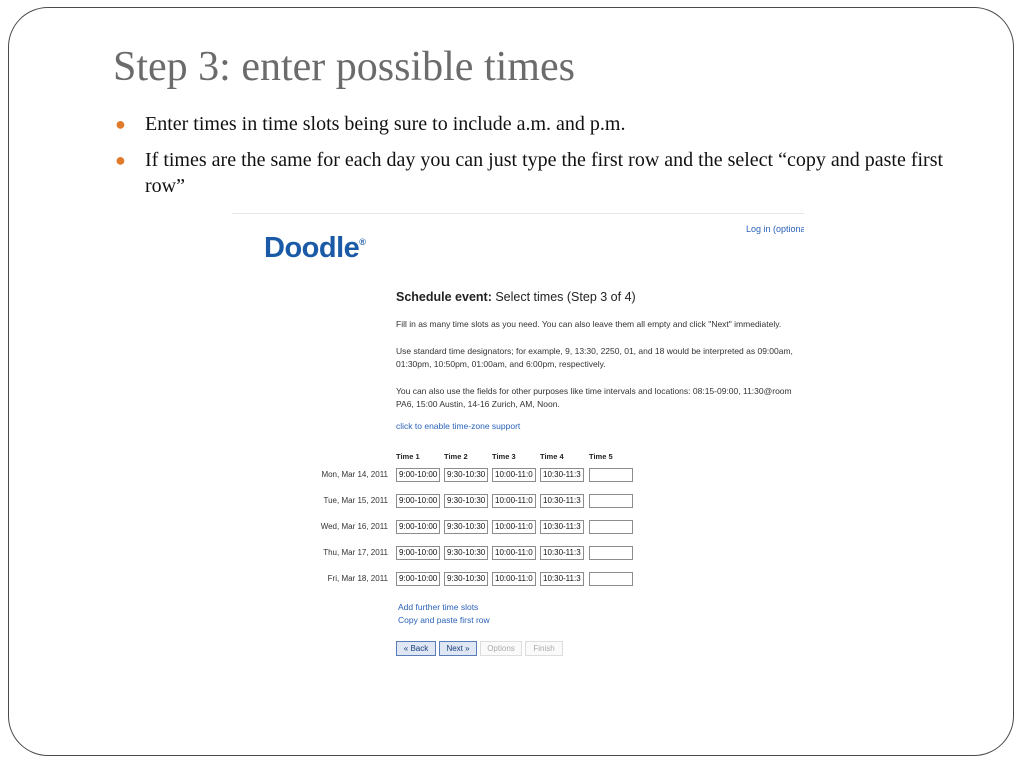 This screenshot has height=768, width=1024. What do you see at coordinates (355, 500) in the screenshot?
I see `row-date: Tue, Mar 15, 2011` at bounding box center [355, 500].